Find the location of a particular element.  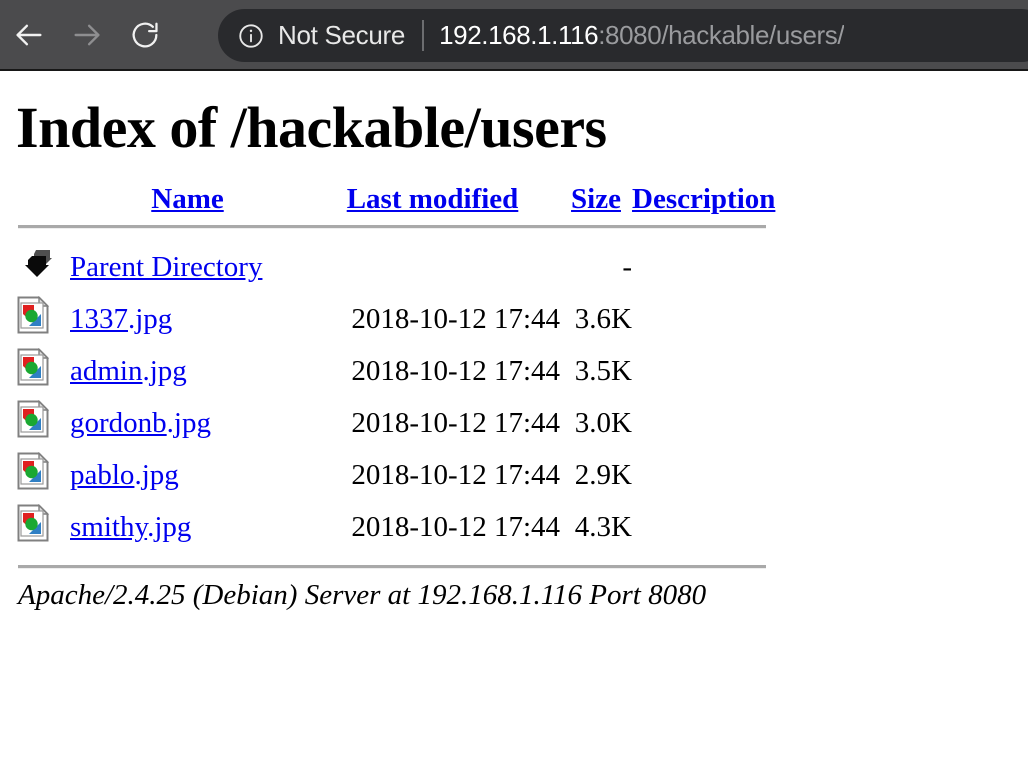

back-arrow-icon is located at coordinates (35, 267).